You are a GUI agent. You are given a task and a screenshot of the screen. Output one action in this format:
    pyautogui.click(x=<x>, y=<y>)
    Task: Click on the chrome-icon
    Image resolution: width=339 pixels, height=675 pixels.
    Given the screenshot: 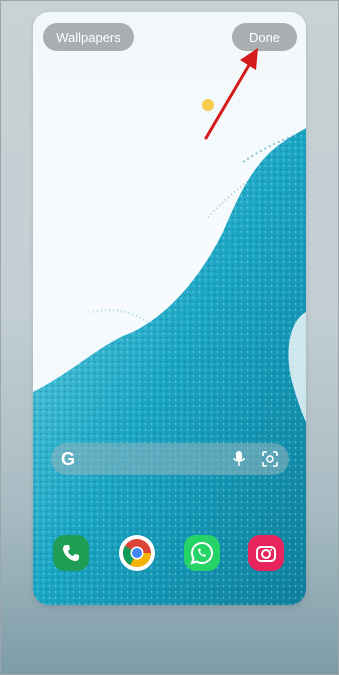 What is the action you would take?
    pyautogui.click(x=137, y=553)
    